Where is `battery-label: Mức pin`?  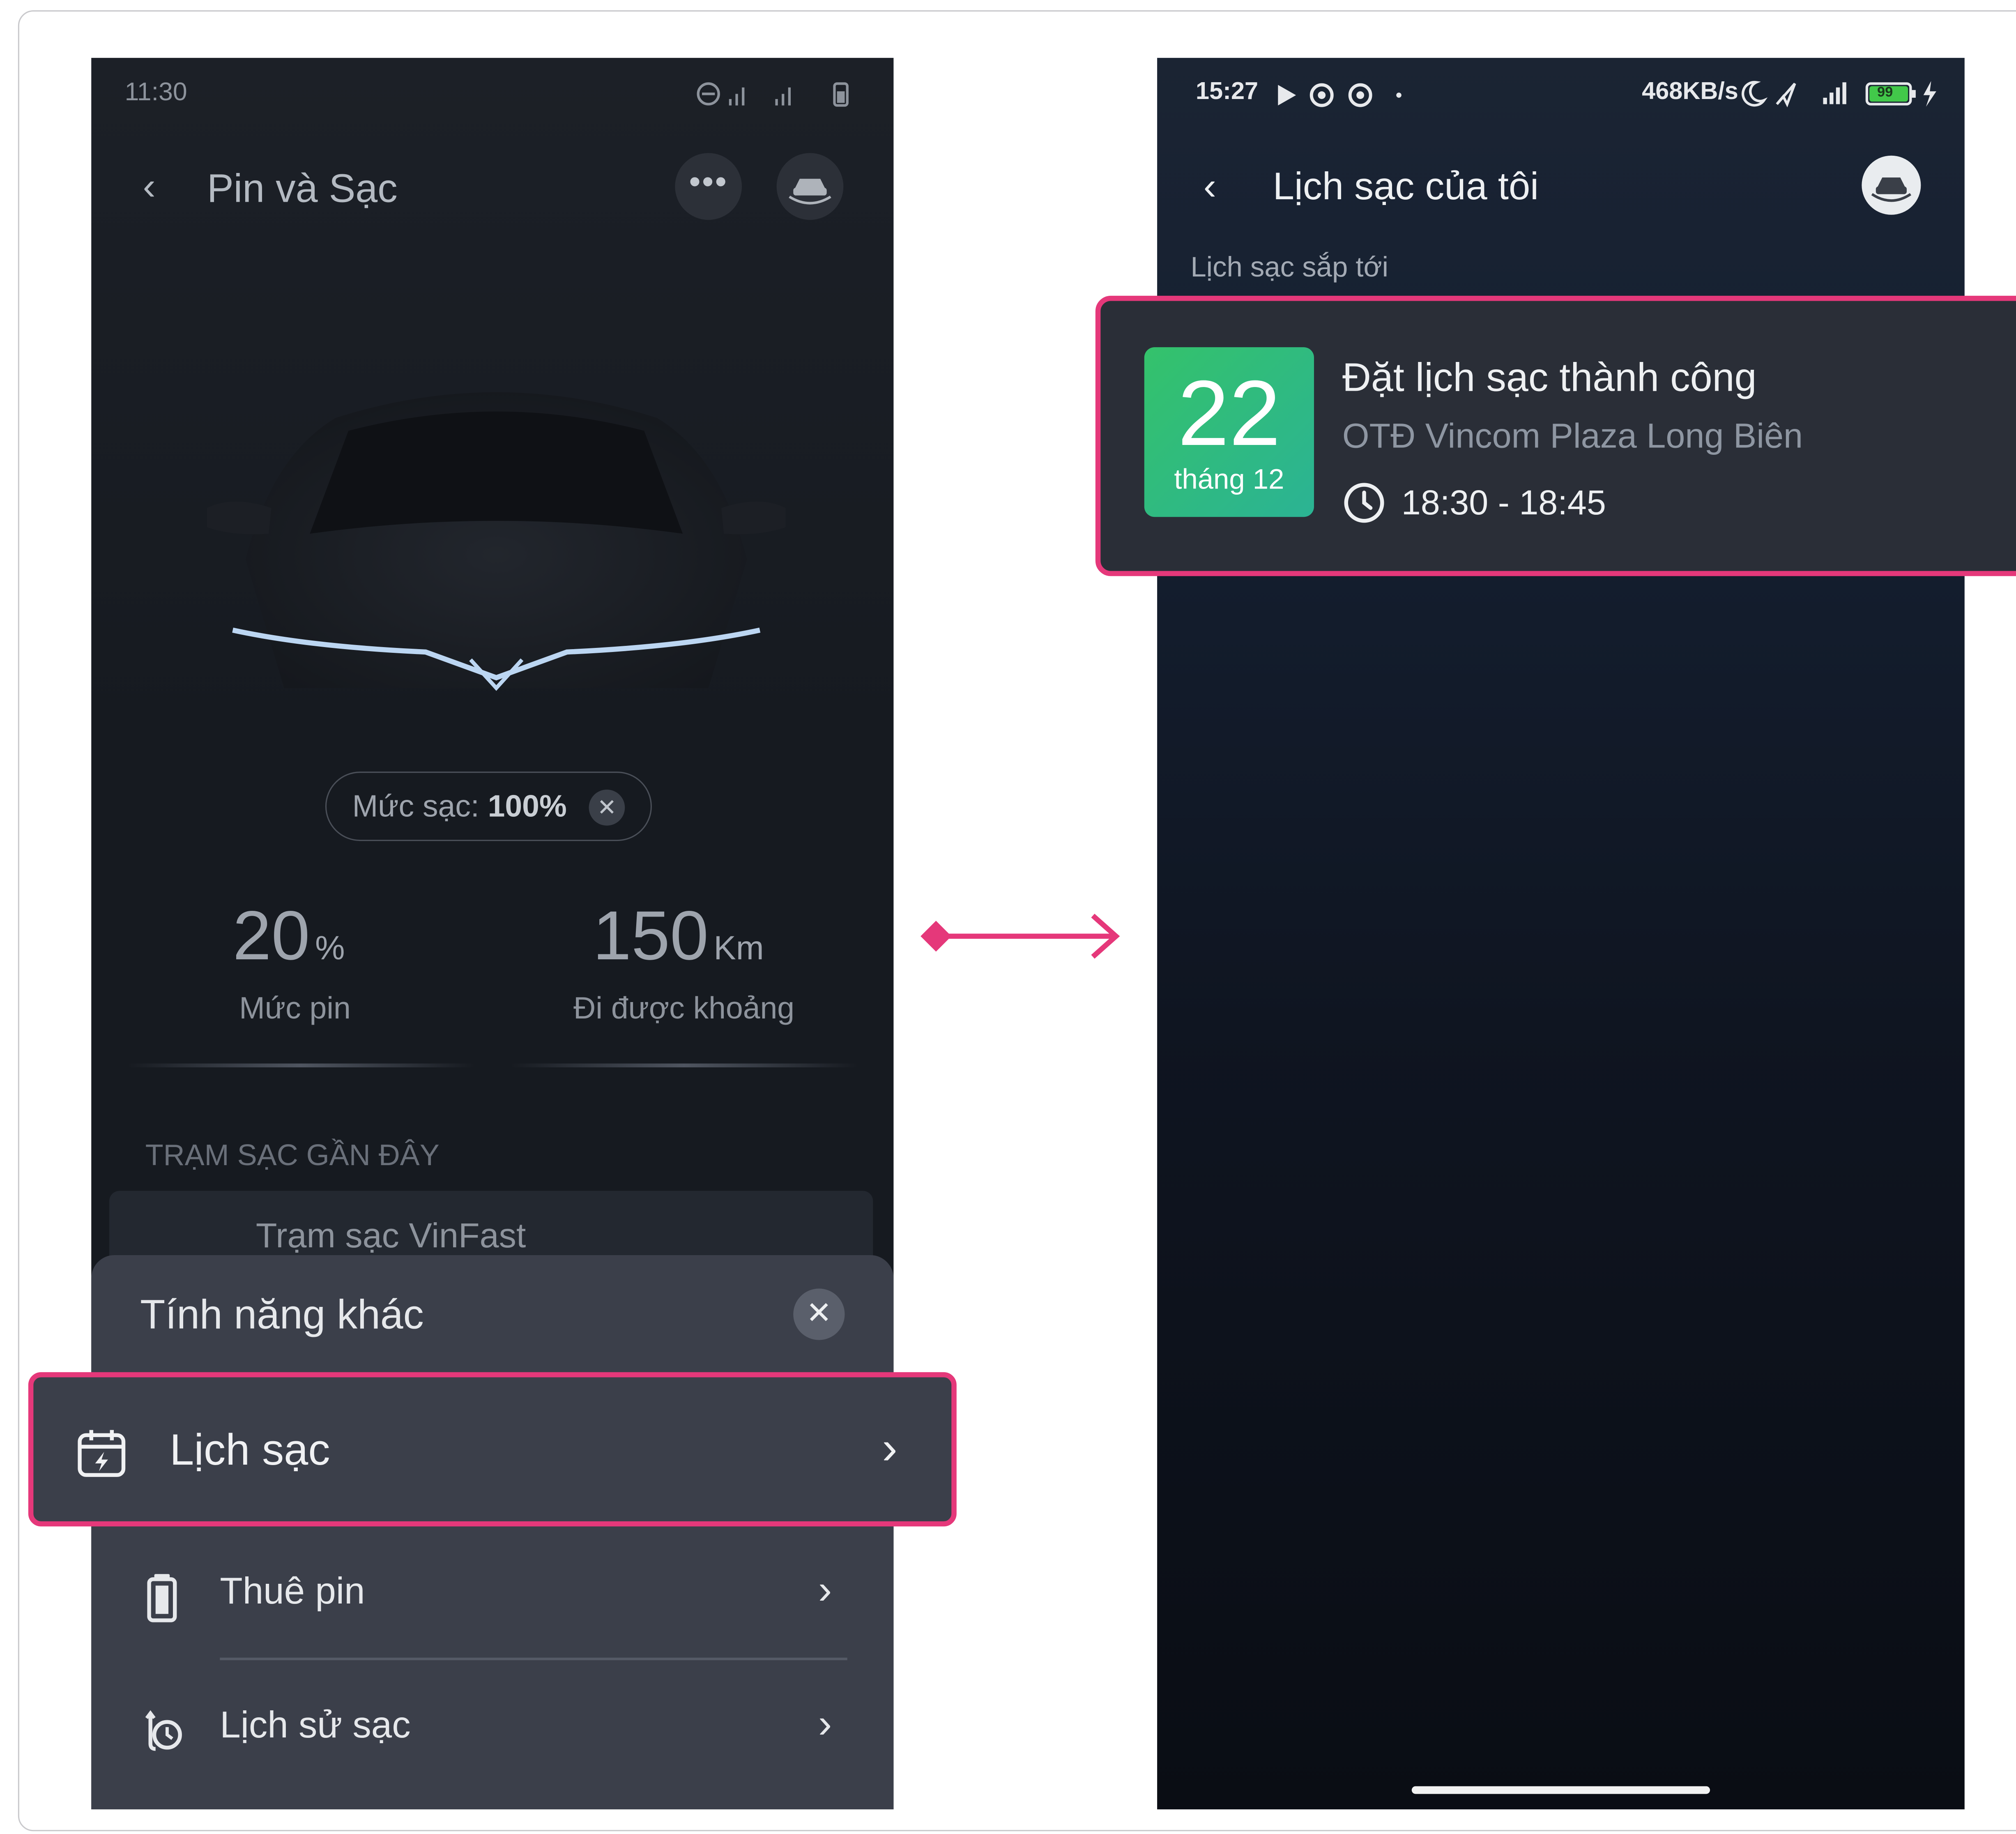
battery-label: Mức pin is located at coordinates (295, 1008).